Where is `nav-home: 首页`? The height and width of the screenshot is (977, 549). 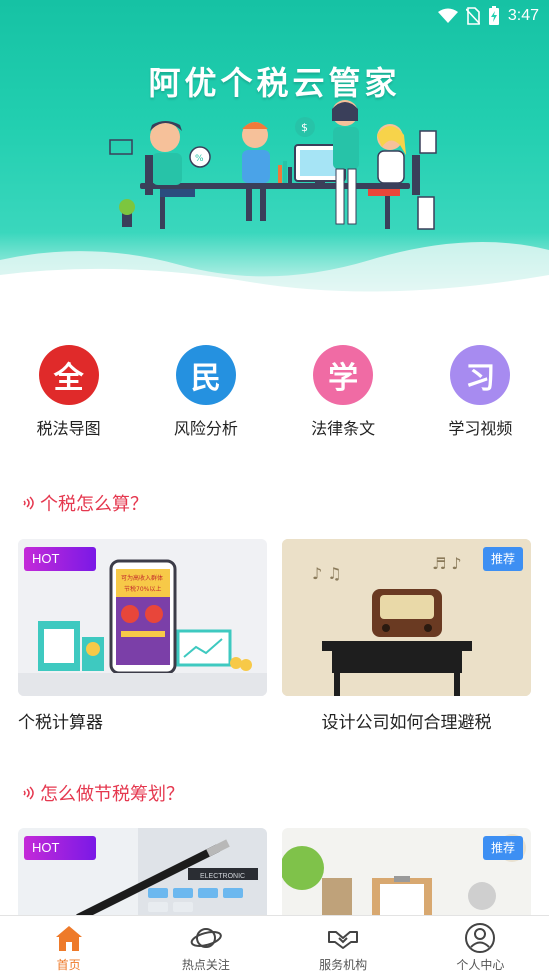 nav-home: 首页 is located at coordinates (68, 946).